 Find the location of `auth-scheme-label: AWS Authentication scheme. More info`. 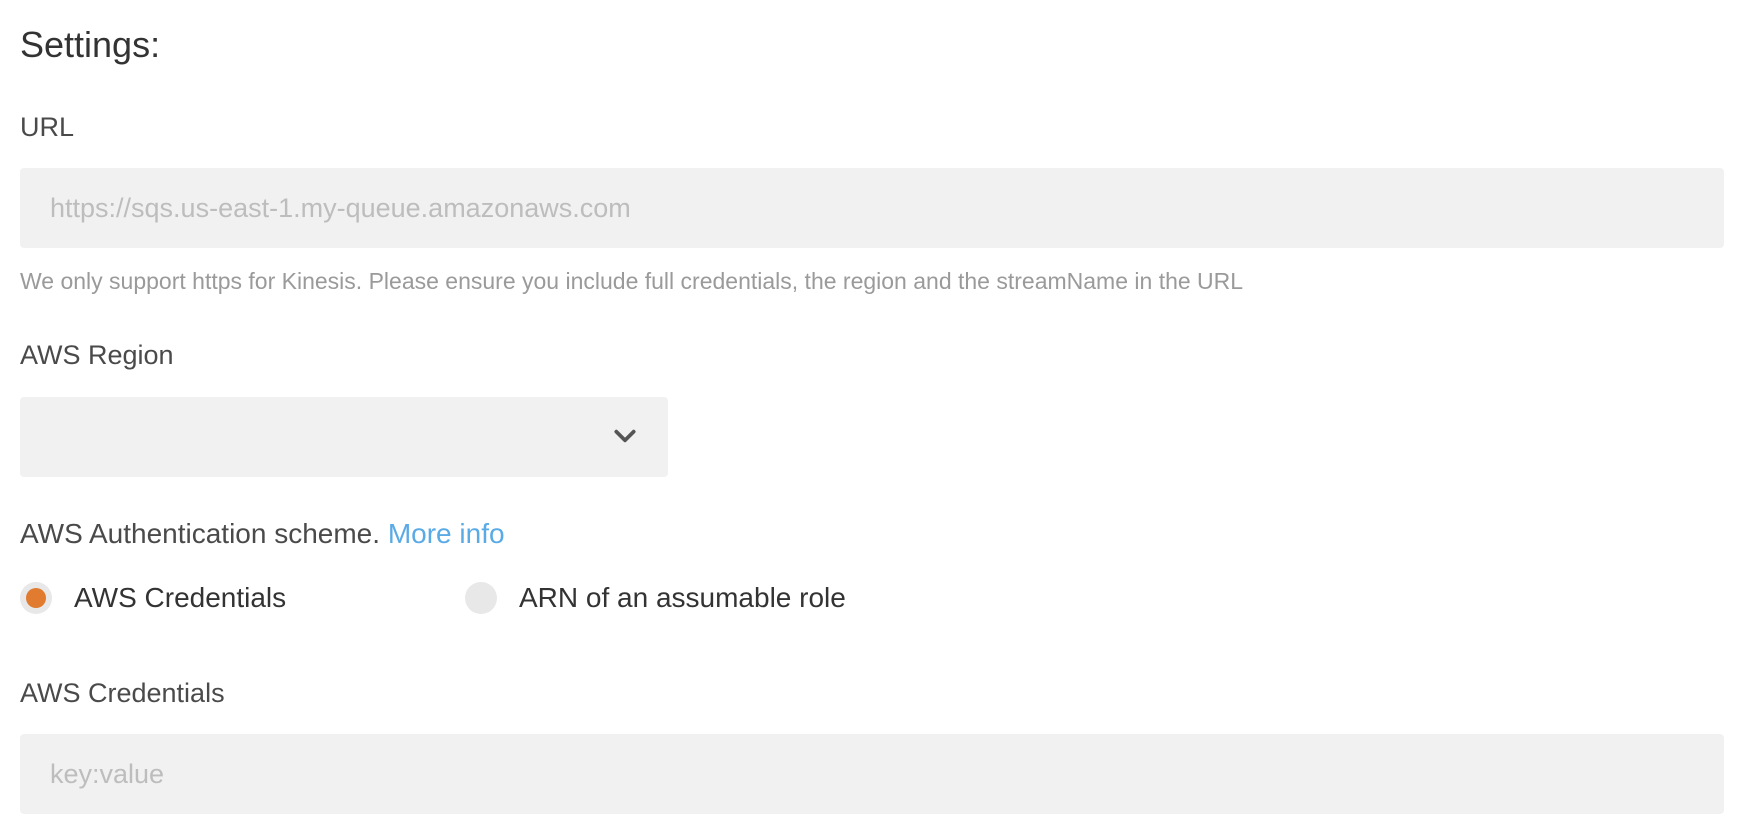

auth-scheme-label: AWS Authentication scheme. More info is located at coordinates (262, 534).